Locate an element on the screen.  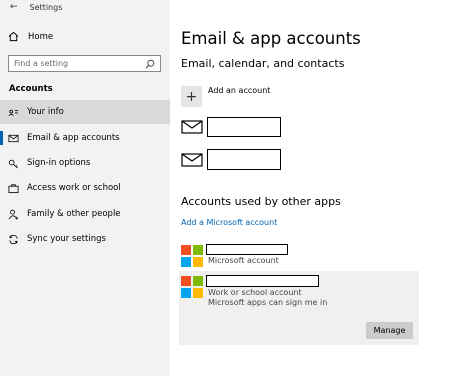
briefcase-icon is located at coordinates (13, 188).